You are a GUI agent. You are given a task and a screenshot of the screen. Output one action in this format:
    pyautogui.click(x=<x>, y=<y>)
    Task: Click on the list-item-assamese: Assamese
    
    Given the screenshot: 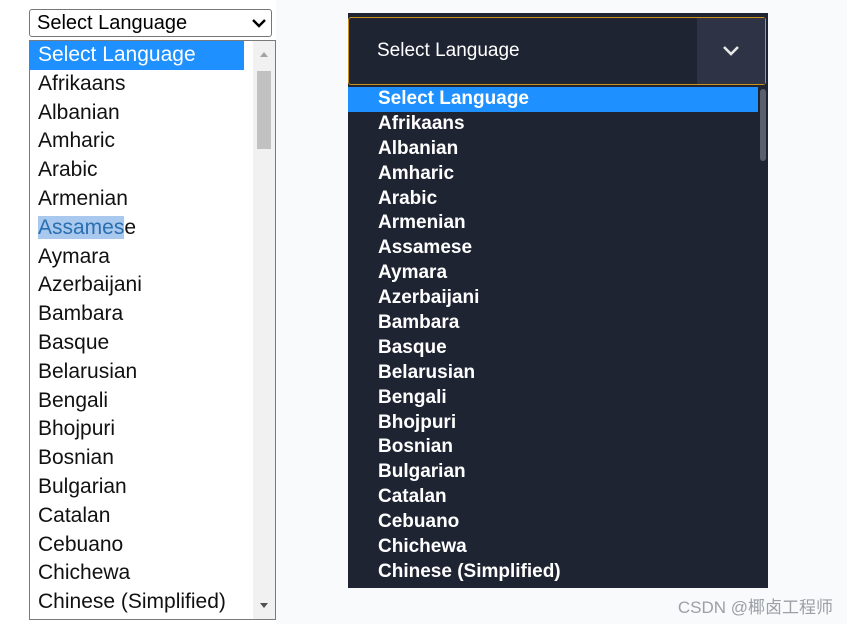 What is the action you would take?
    pyautogui.click(x=152, y=228)
    